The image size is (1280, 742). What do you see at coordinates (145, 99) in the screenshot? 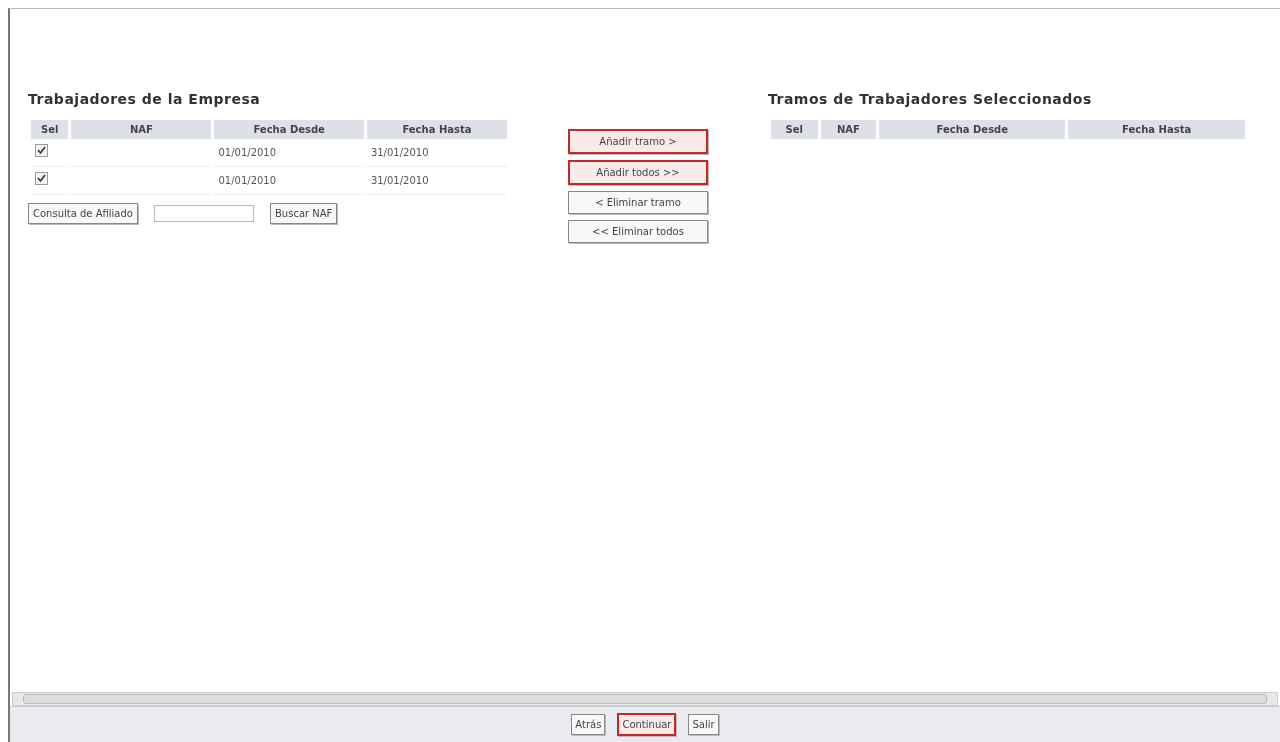
I see `panel-title: Trabajadores de la Empresa` at bounding box center [145, 99].